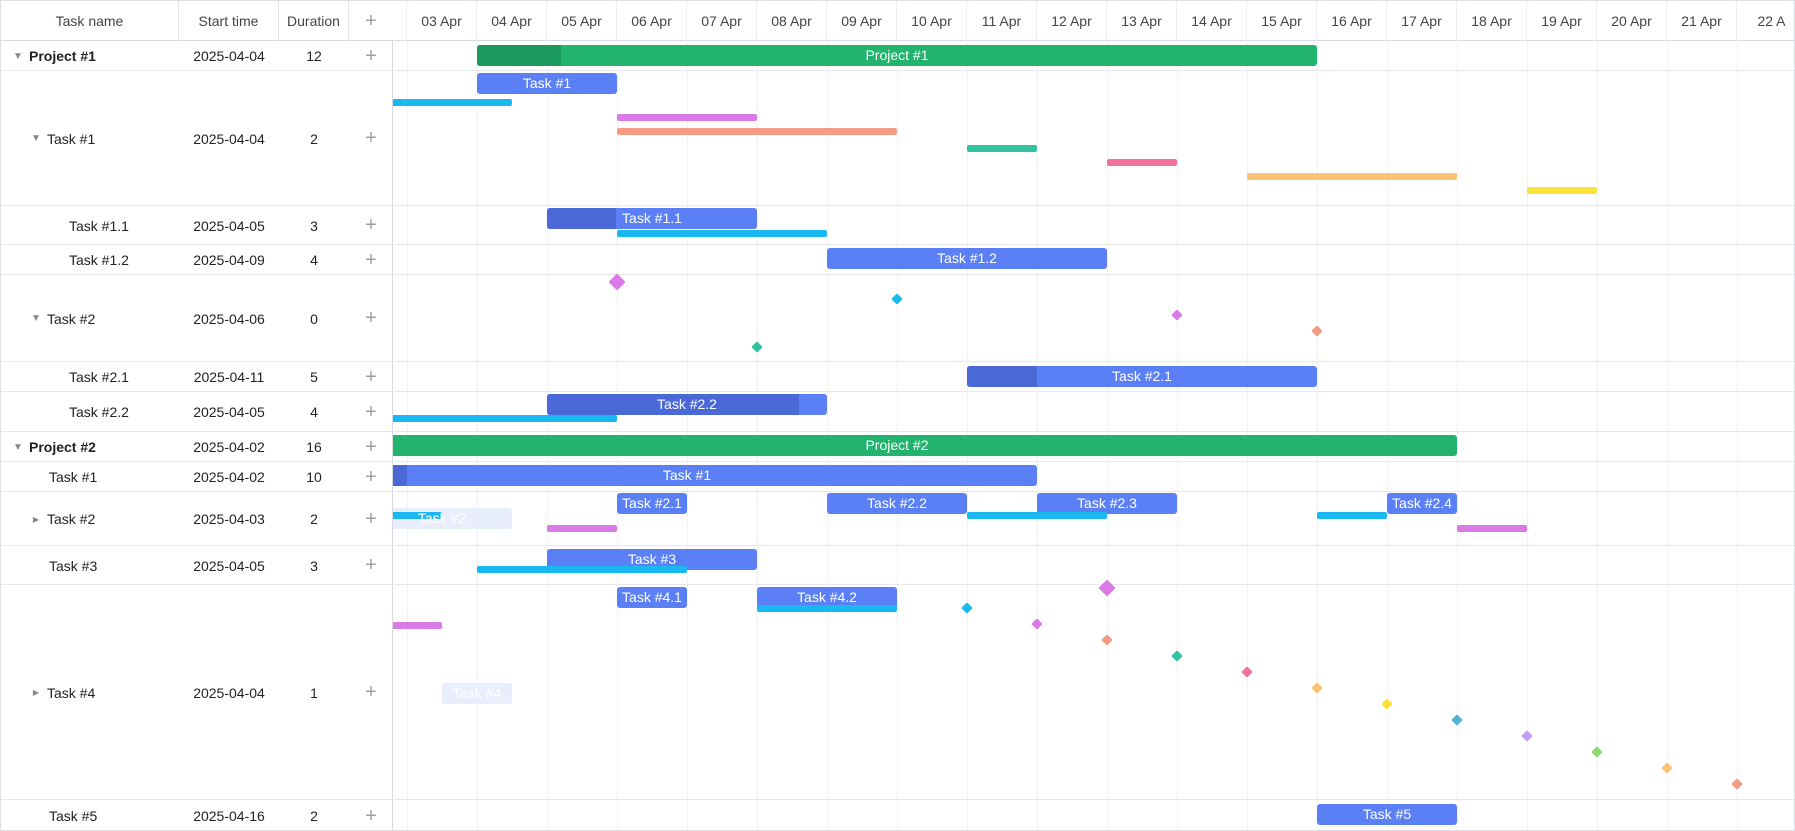 The width and height of the screenshot is (1795, 831). Describe the element at coordinates (1562, 21) in the screenshot. I see `timeline-day-label: 19 Apr` at that location.